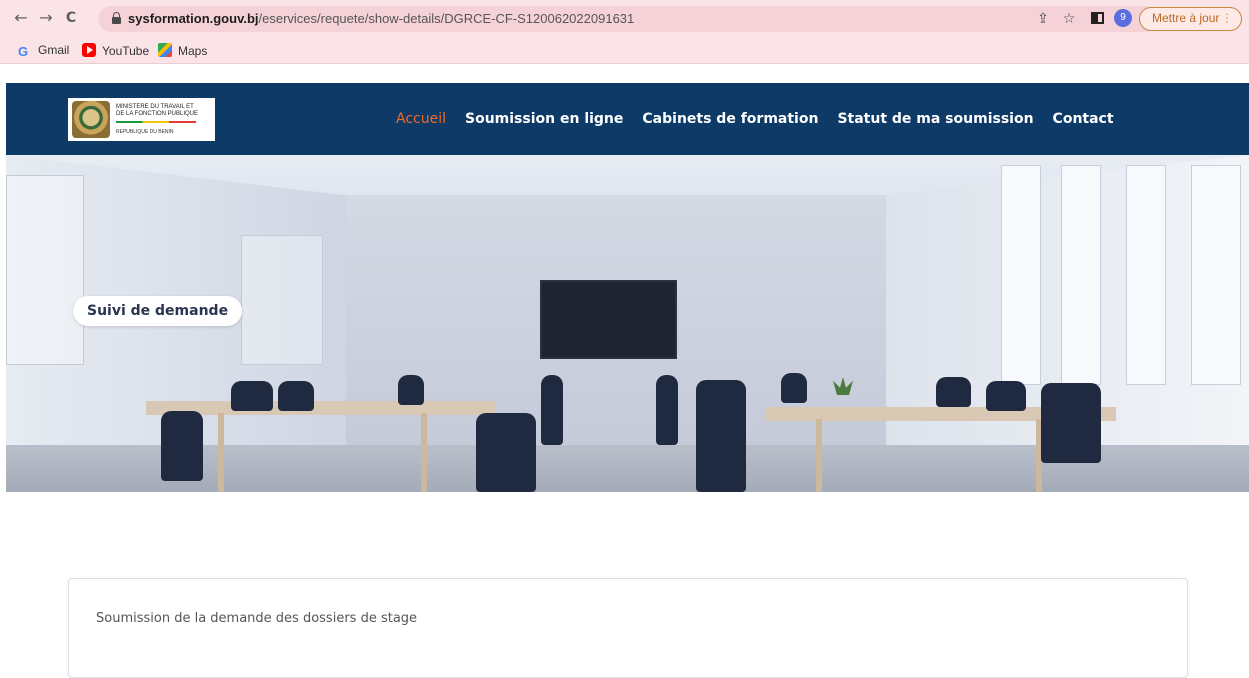  What do you see at coordinates (730, 119) in the screenshot?
I see `nav-item-cabinets-de-formation: Cabinets de formation` at bounding box center [730, 119].